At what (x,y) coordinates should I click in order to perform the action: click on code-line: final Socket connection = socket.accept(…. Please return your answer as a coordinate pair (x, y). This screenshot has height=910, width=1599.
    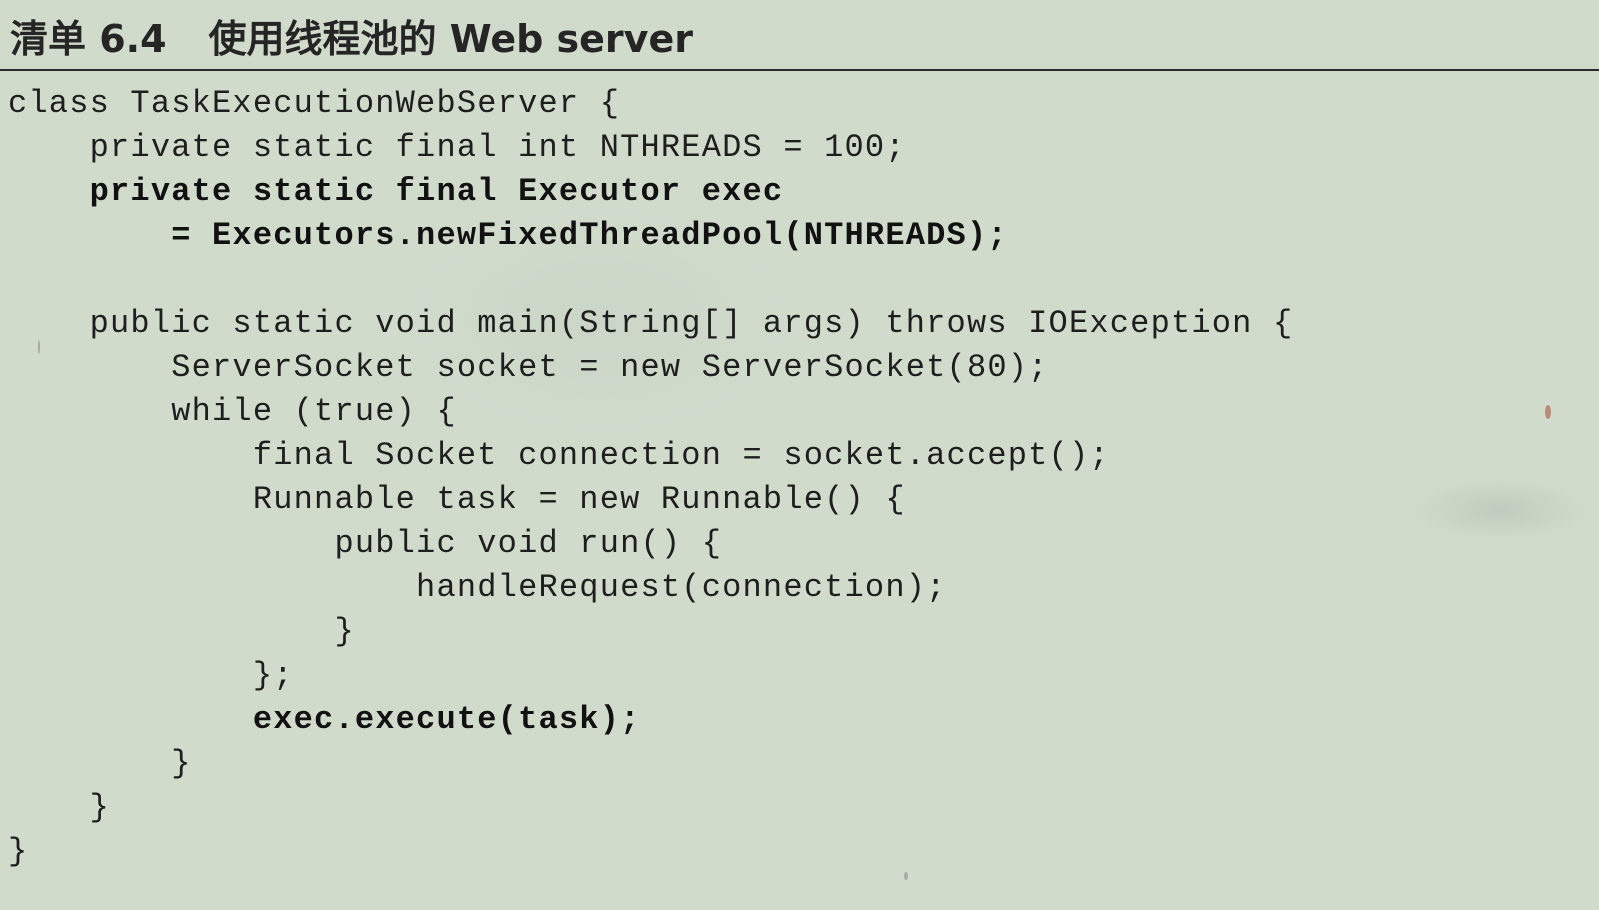
    Looking at the image, I should click on (559, 455).